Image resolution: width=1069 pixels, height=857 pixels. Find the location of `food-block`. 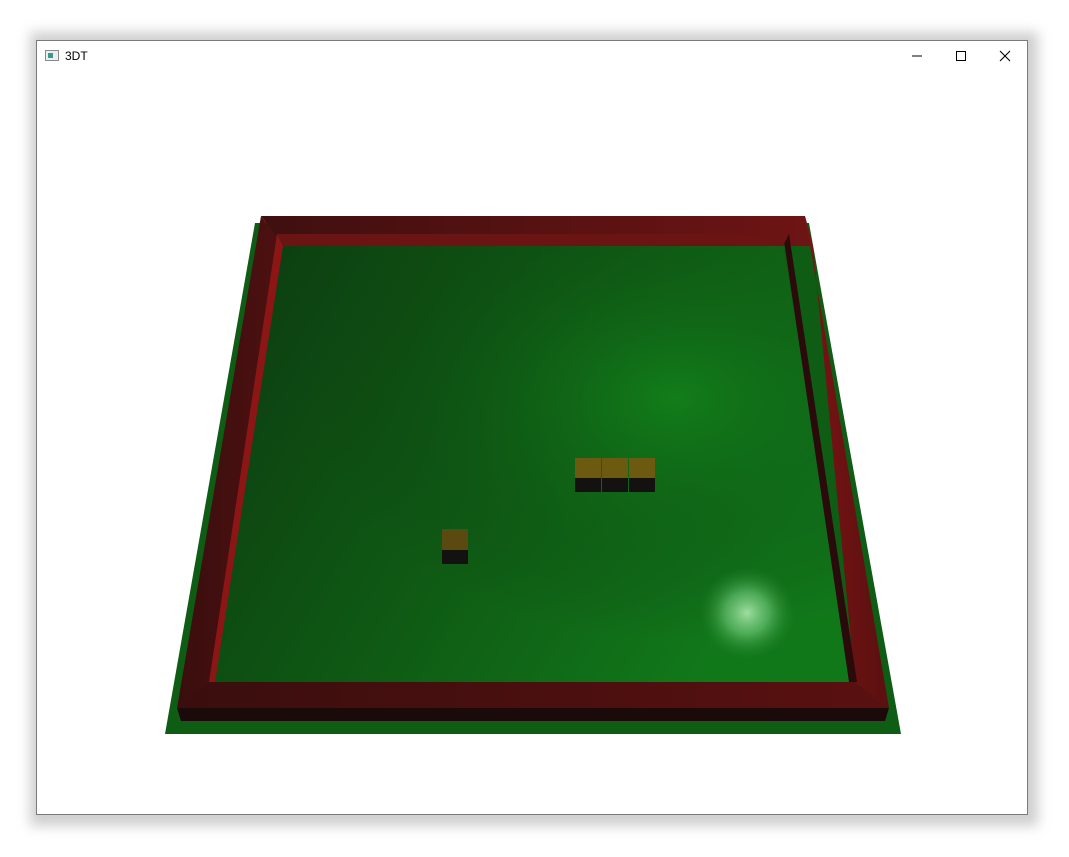

food-block is located at coordinates (455, 546).